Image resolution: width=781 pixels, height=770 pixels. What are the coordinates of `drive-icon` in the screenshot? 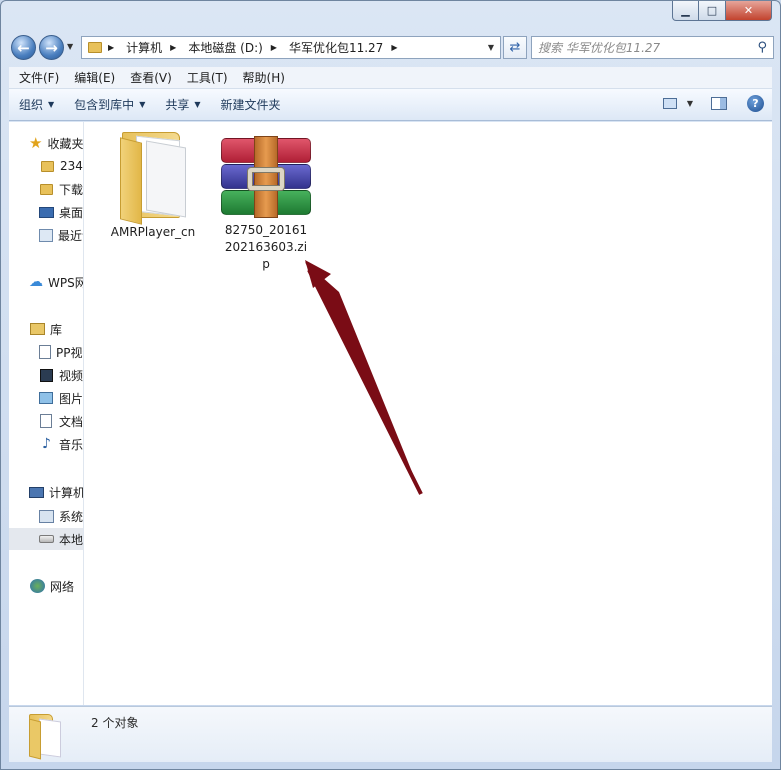 It's located at (46, 539).